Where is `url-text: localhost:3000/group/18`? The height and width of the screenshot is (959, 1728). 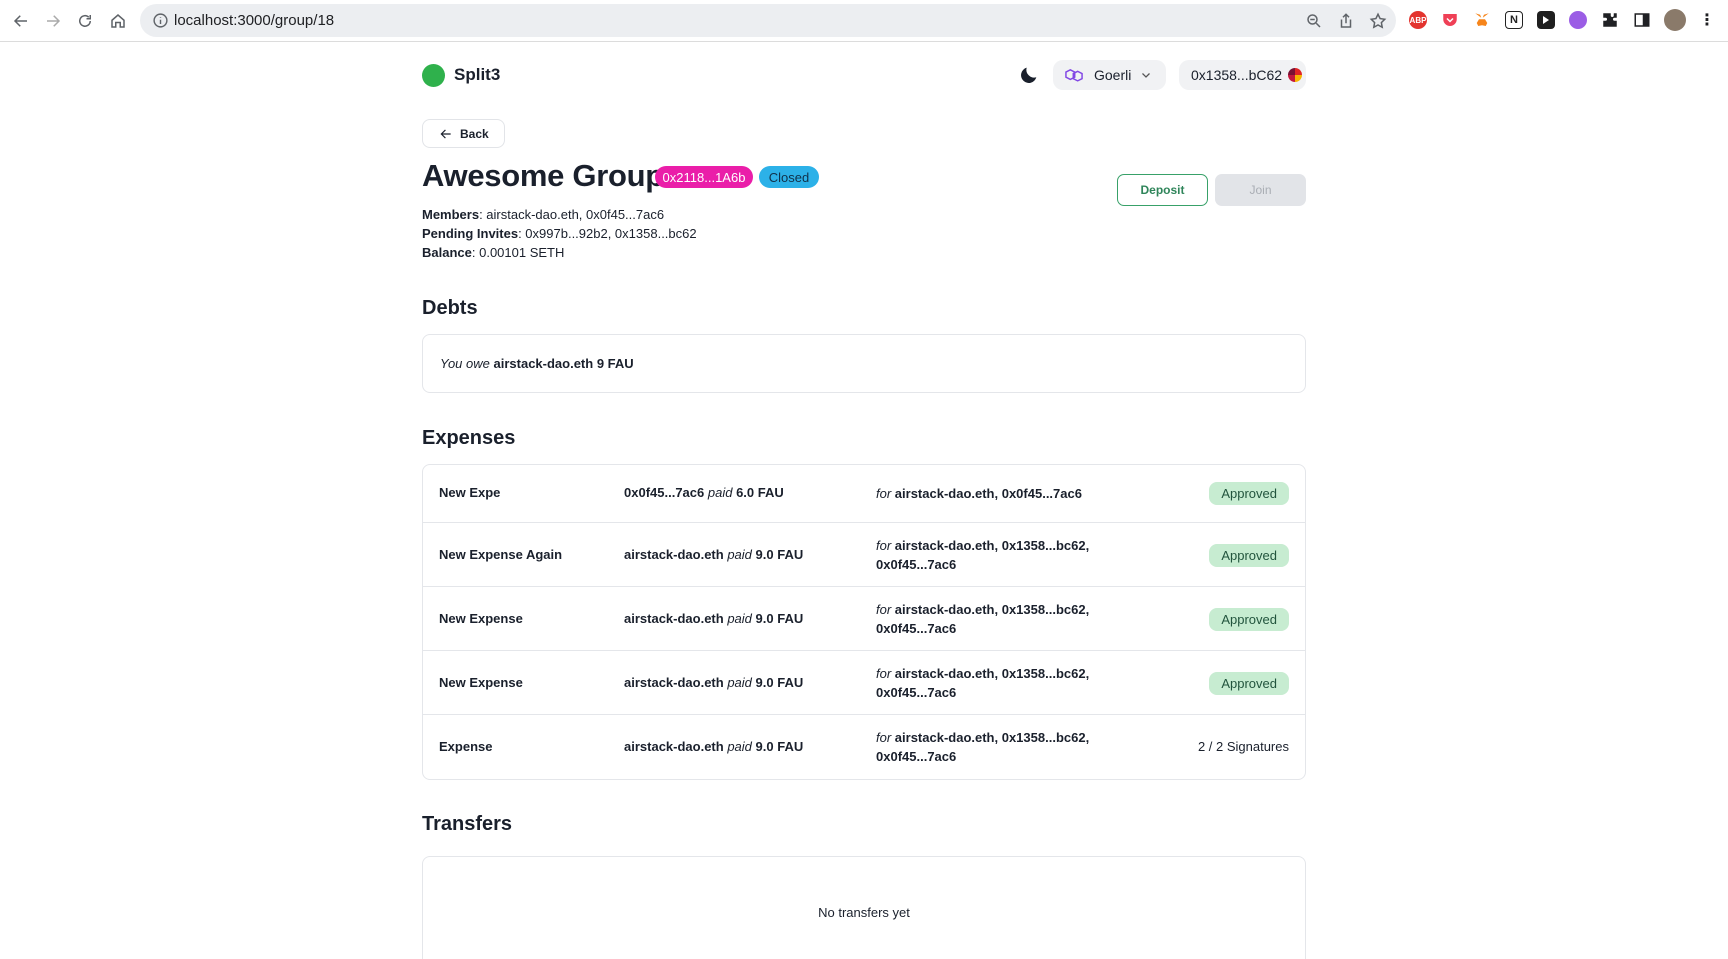 url-text: localhost:3000/group/18 is located at coordinates (254, 20).